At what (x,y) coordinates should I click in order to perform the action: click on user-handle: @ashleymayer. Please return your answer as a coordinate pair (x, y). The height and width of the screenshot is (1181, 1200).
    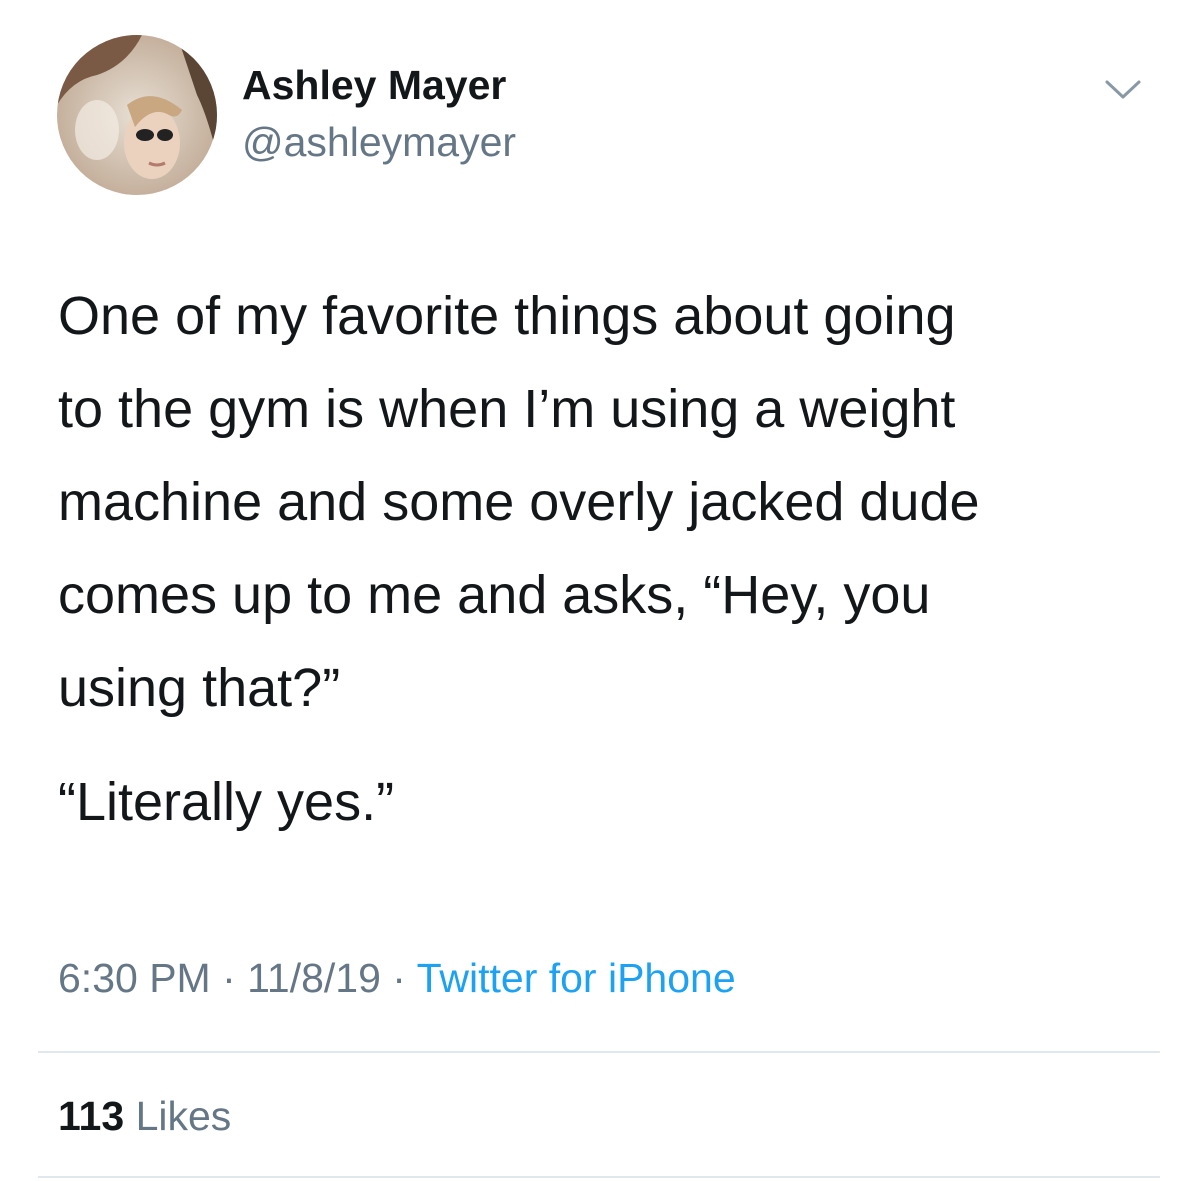
    Looking at the image, I should click on (379, 142).